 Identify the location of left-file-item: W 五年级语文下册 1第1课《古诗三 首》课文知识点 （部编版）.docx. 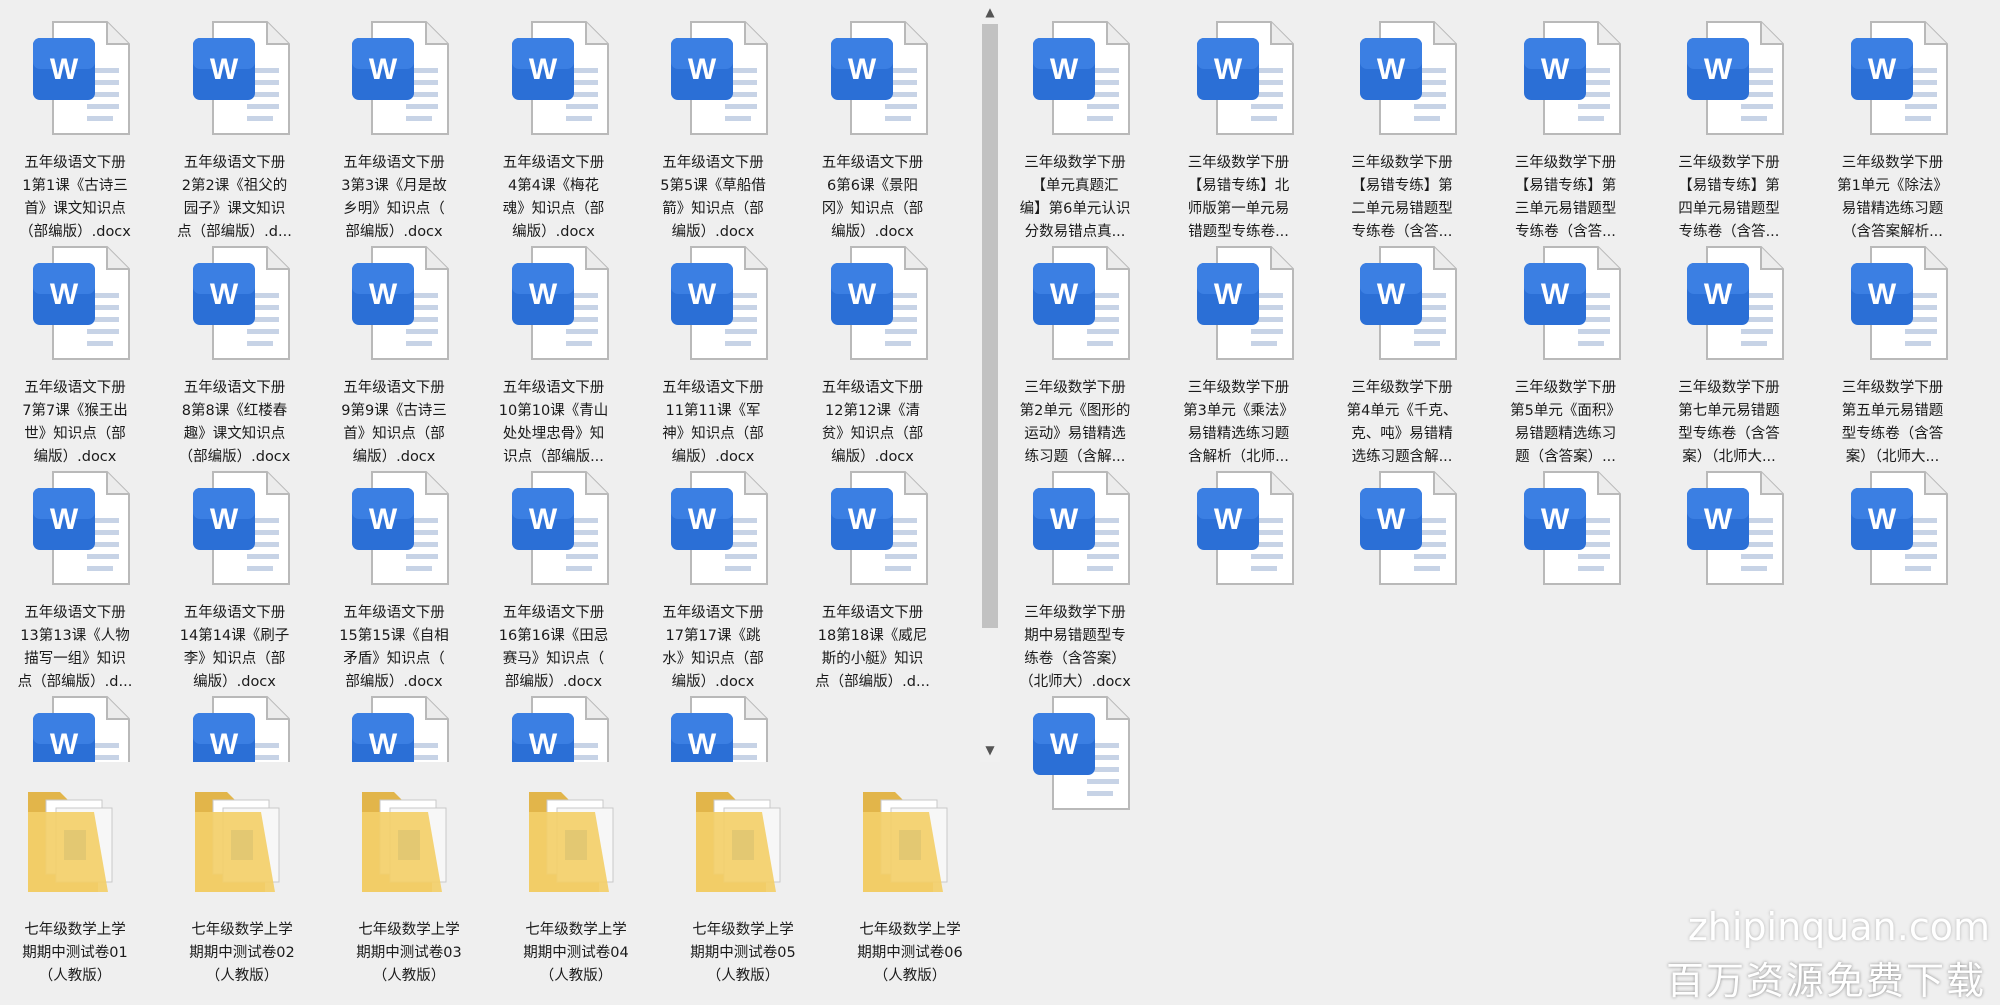
(75, 128).